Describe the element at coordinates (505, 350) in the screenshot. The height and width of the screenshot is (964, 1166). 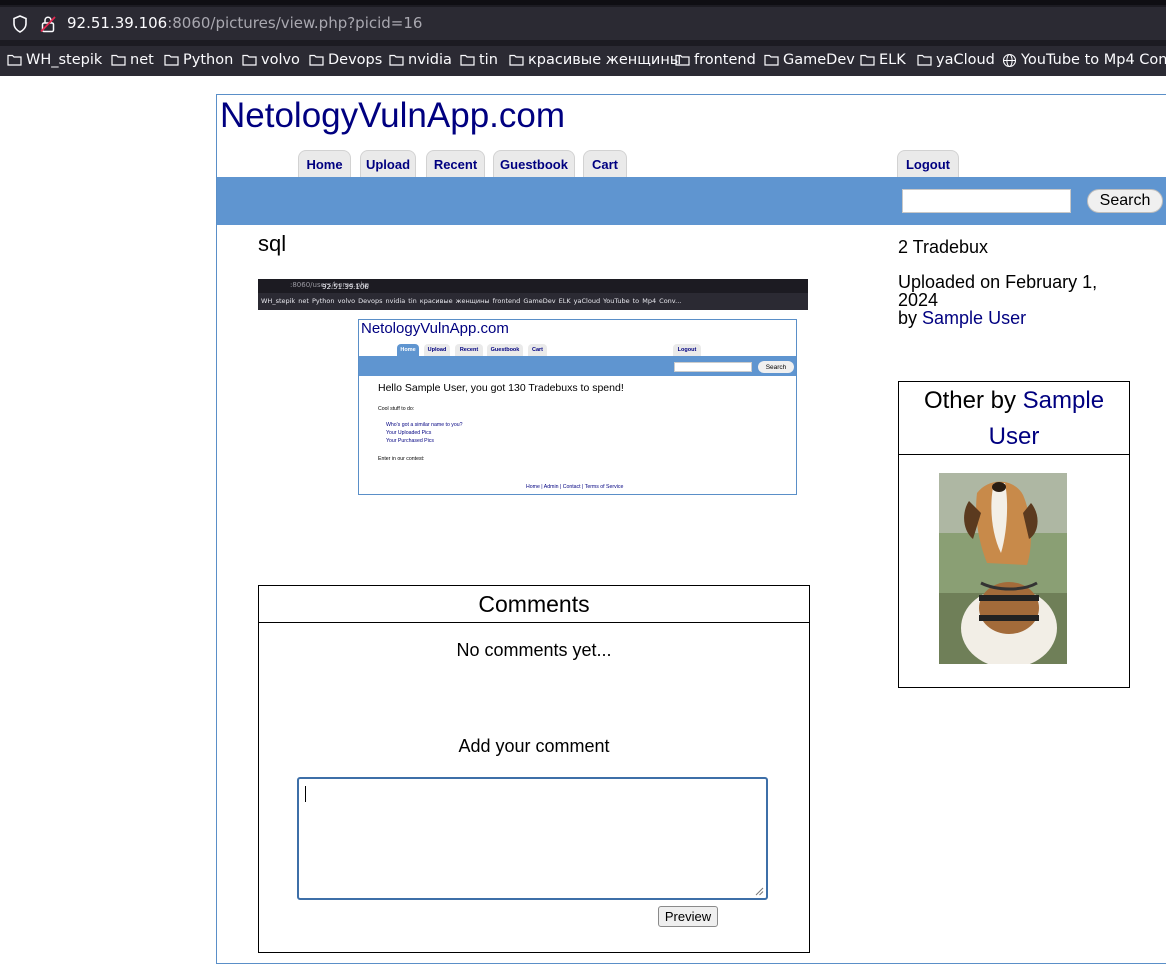
I see `picture-tab: Guestbook` at that location.